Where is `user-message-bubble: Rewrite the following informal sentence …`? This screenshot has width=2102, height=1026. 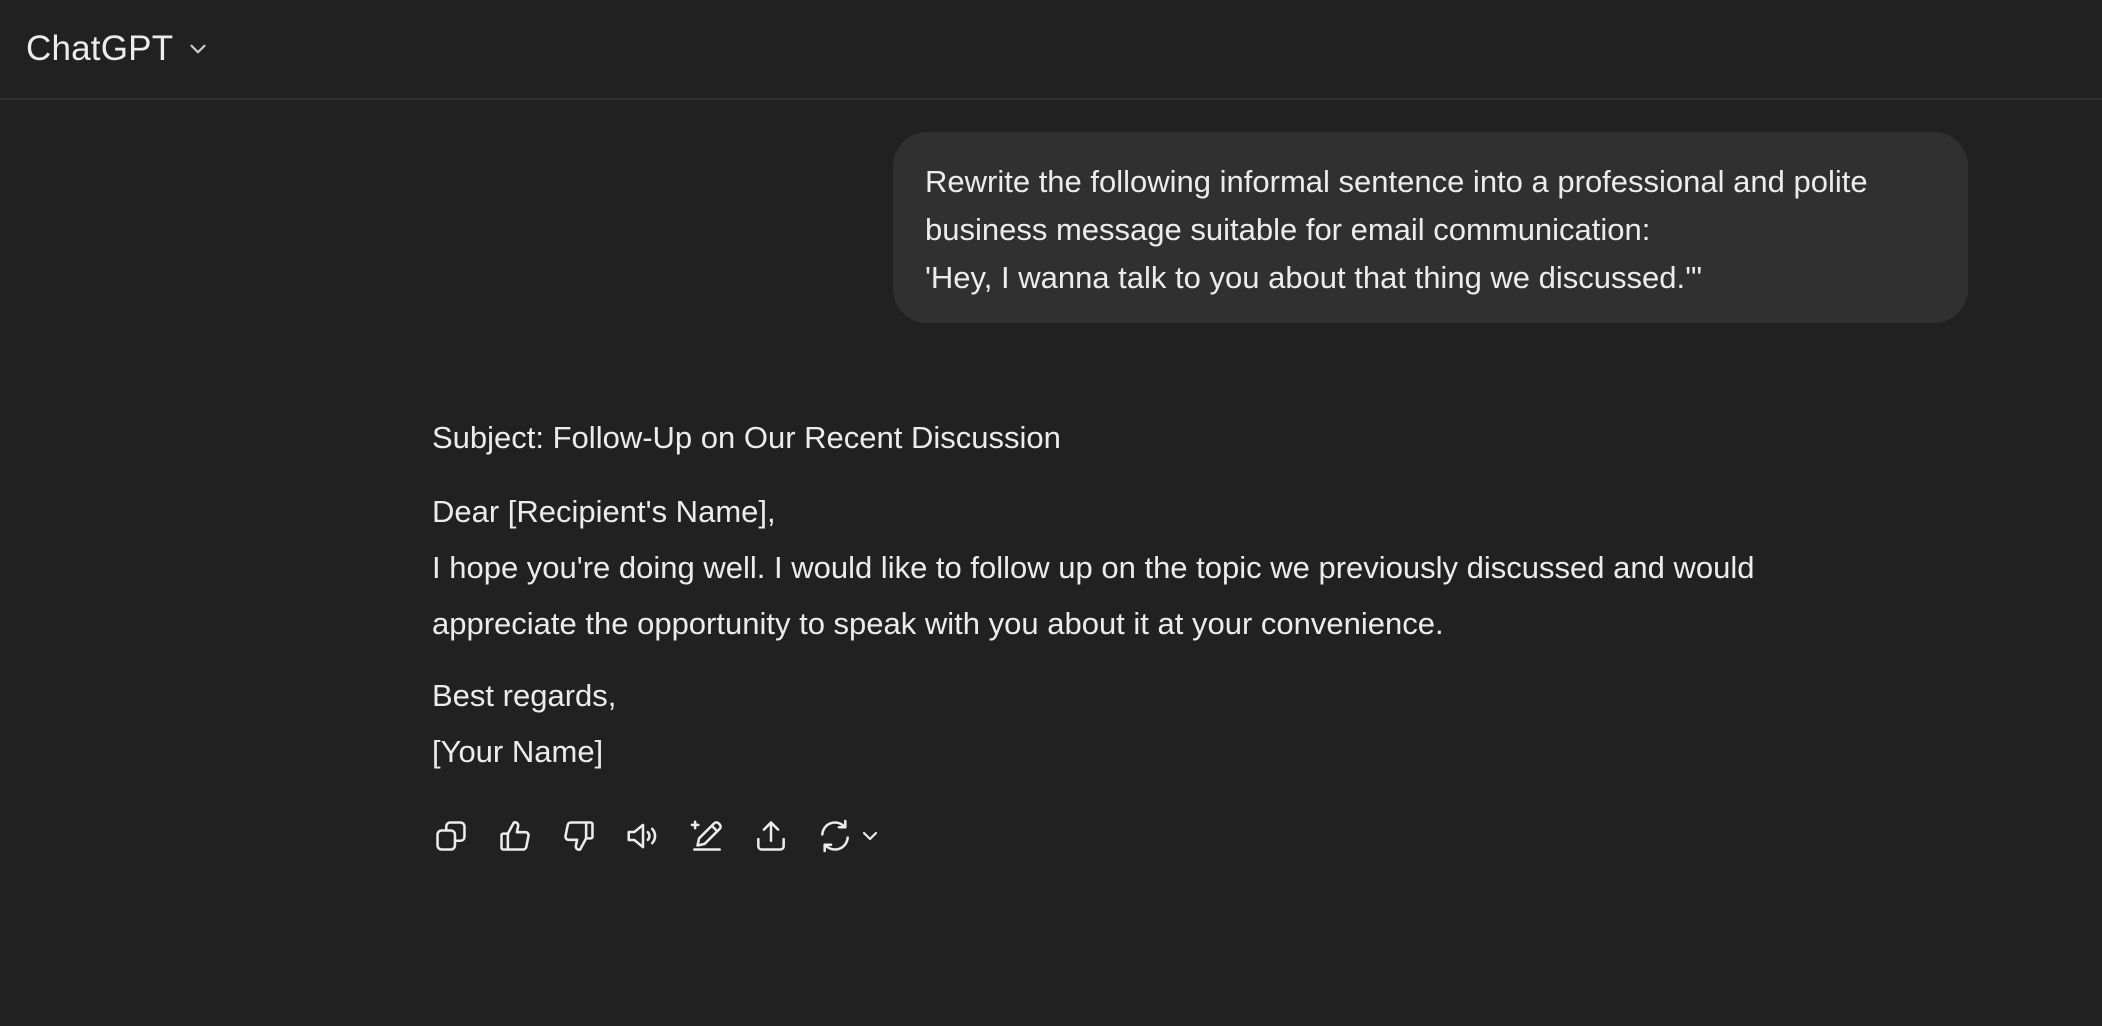 user-message-bubble: Rewrite the following informal sentence … is located at coordinates (1430, 227).